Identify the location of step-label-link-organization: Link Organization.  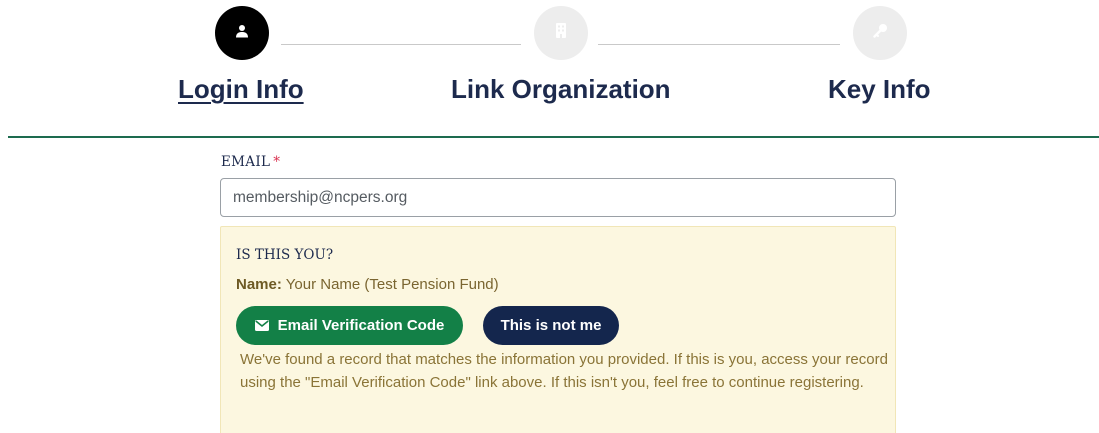
(561, 89).